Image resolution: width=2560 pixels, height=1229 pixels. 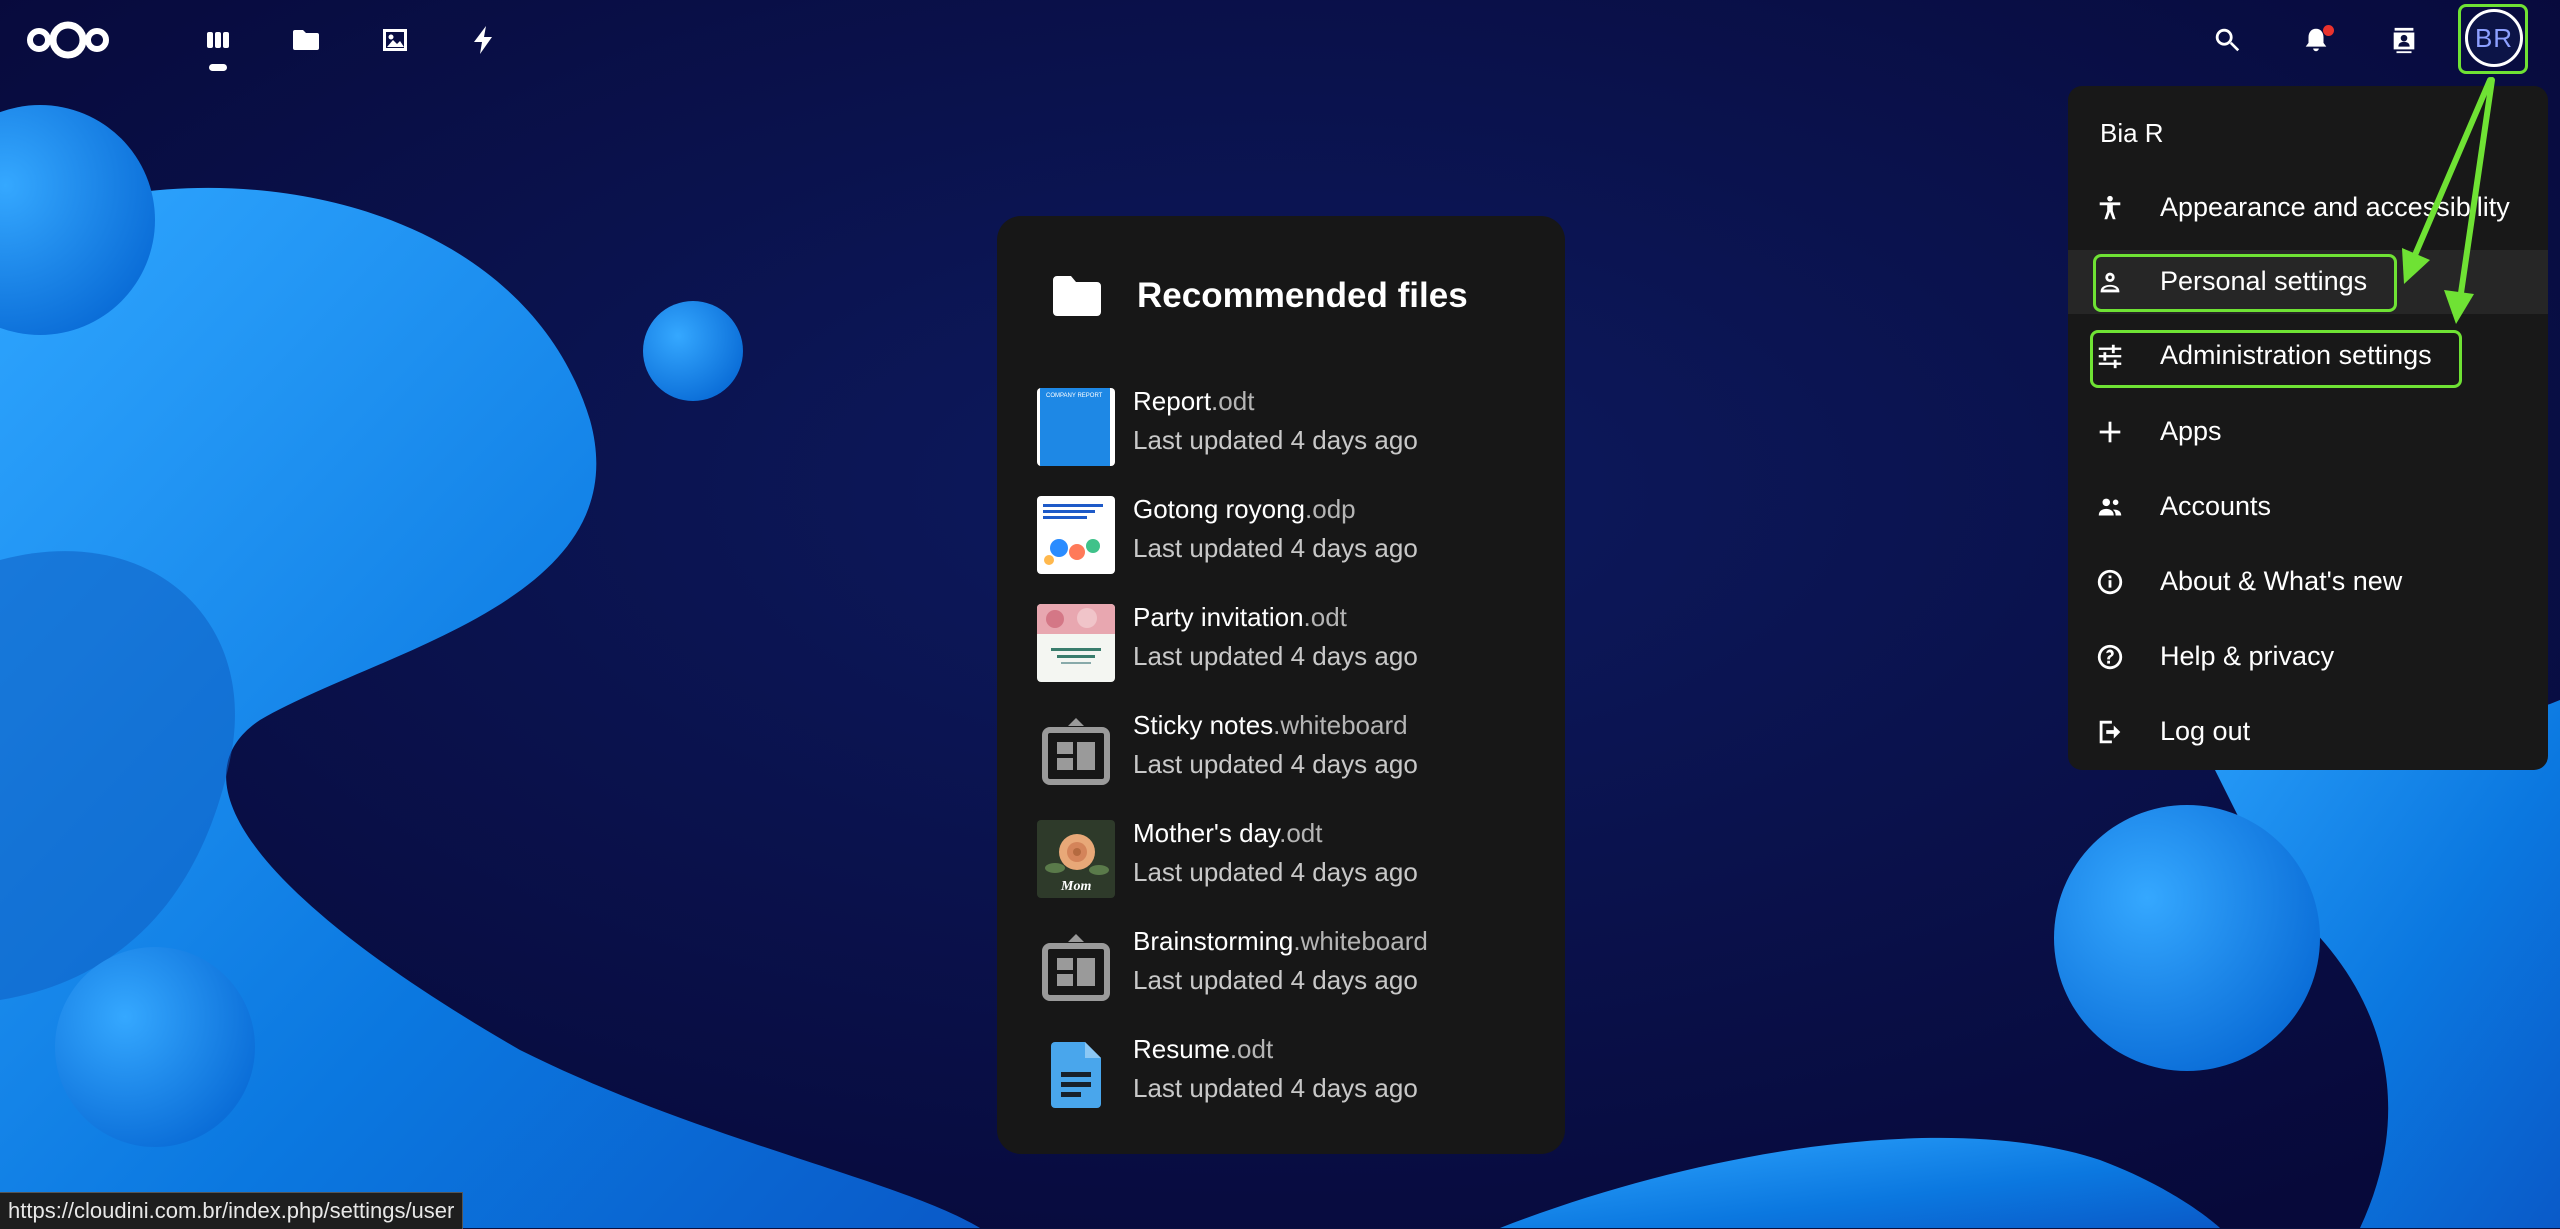 What do you see at coordinates (1075, 886) in the screenshot?
I see `svg-text: Mom` at bounding box center [1075, 886].